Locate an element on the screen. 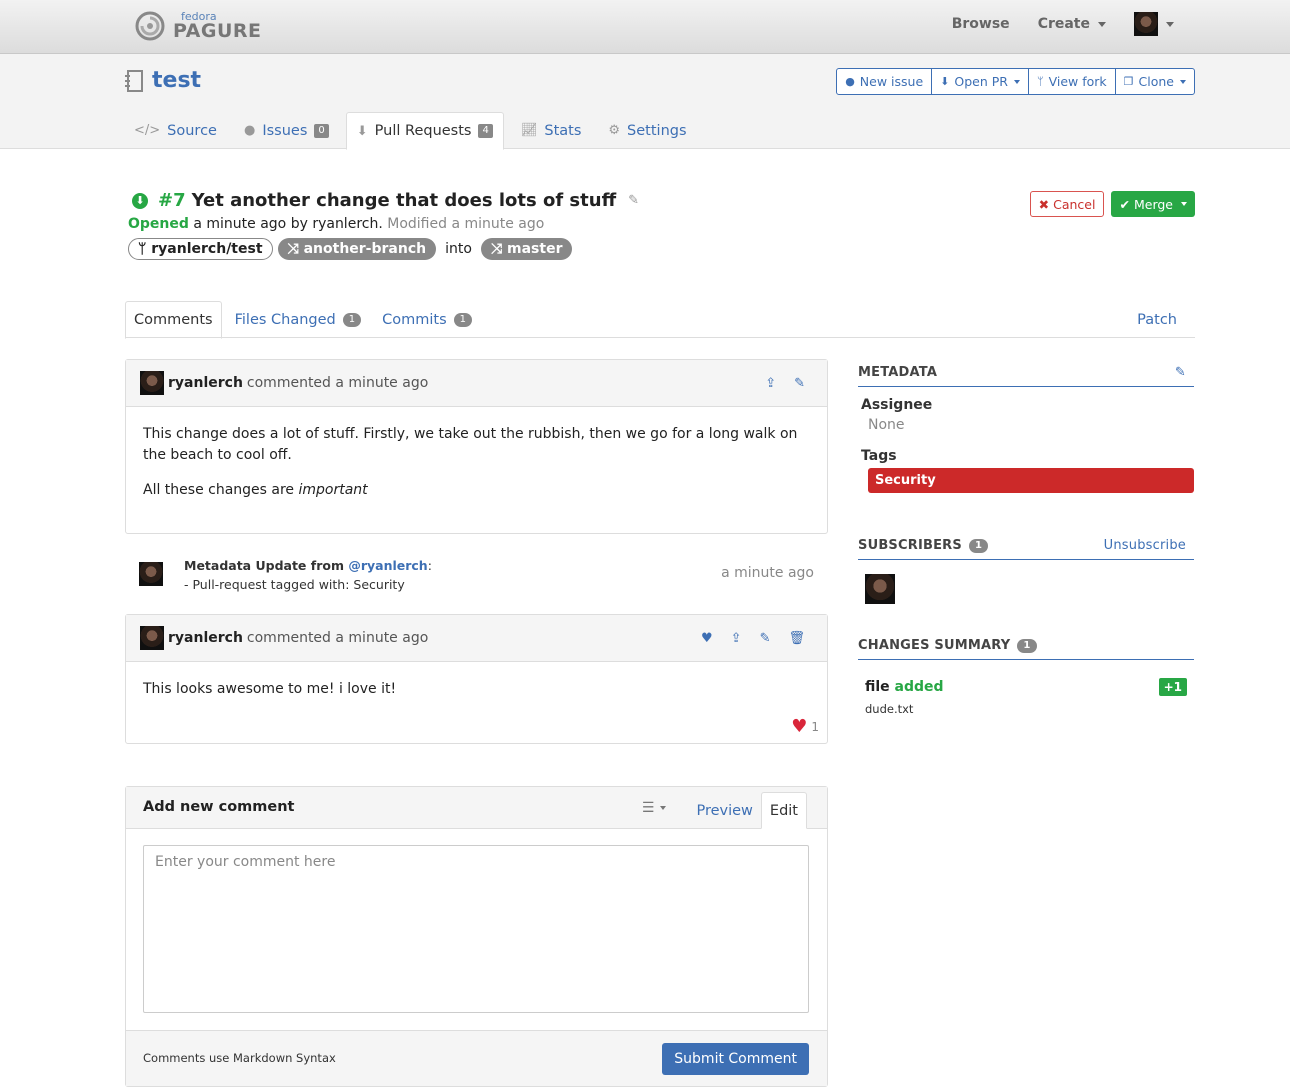  submit-comment-button: Submit Comment is located at coordinates (735, 1059).